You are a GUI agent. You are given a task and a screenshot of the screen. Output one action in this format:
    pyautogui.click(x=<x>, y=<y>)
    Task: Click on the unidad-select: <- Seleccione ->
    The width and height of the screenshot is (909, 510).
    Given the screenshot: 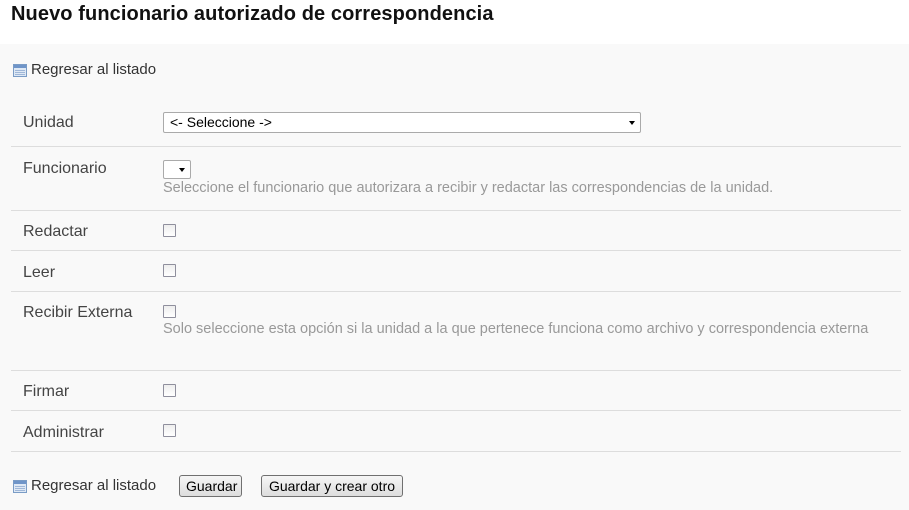 What is the action you would take?
    pyautogui.click(x=402, y=122)
    